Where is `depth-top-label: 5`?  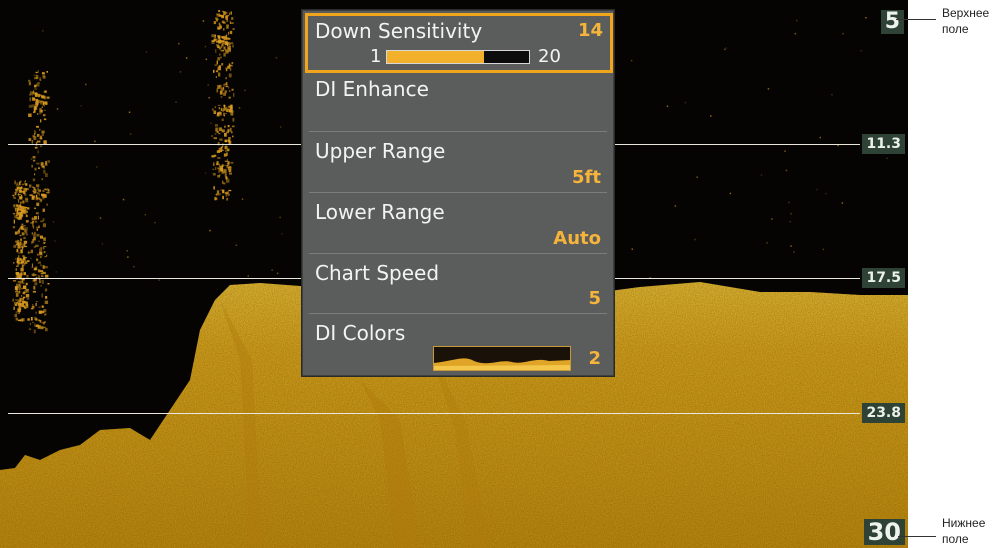
depth-top-label: 5 is located at coordinates (892, 22).